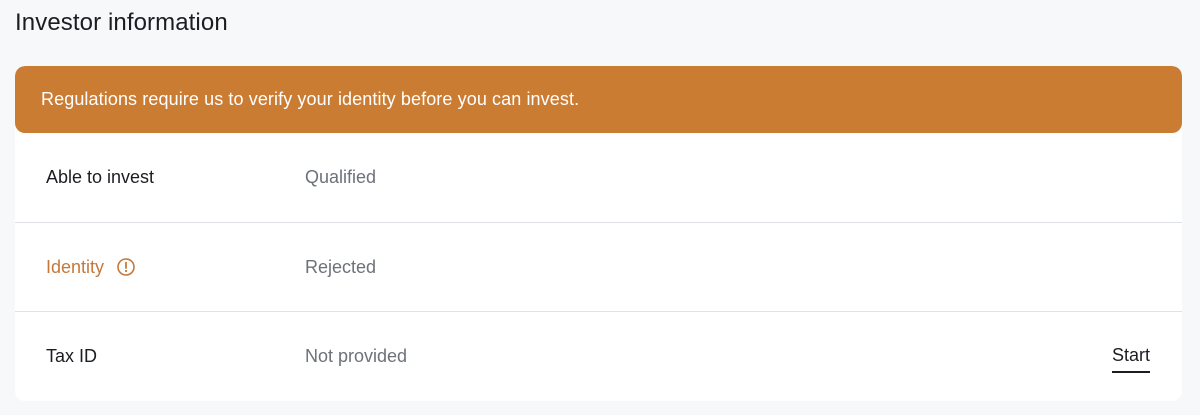  What do you see at coordinates (1130, 359) in the screenshot?
I see `start-tax-id-button: Start` at bounding box center [1130, 359].